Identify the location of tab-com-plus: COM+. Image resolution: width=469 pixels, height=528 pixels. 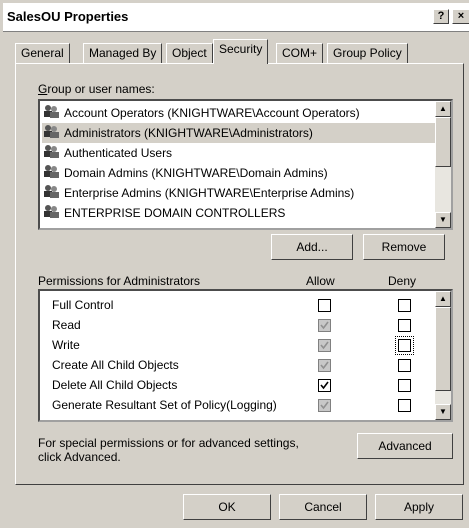
(300, 53).